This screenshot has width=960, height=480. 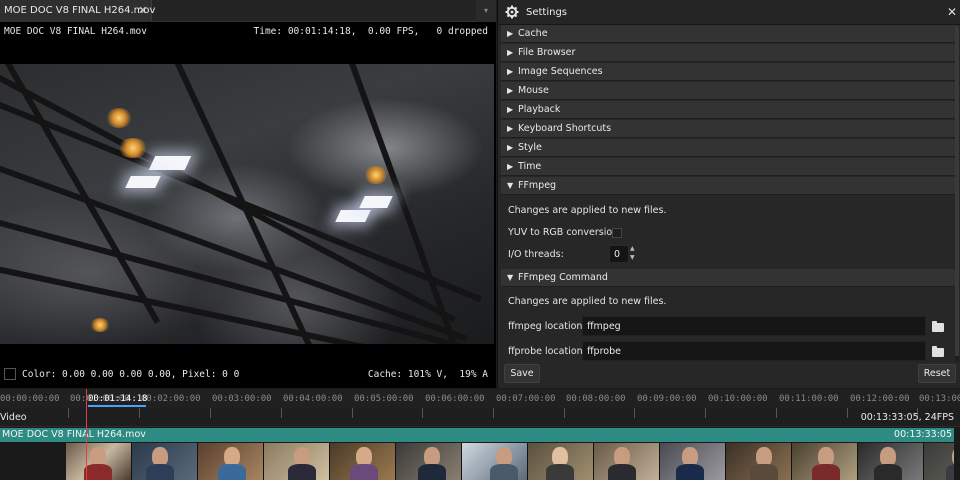 I want to click on hud-color-info: Color: 0.00 0.00 0.00 0.00, Pixel: 0 0, so click(x=131, y=374).